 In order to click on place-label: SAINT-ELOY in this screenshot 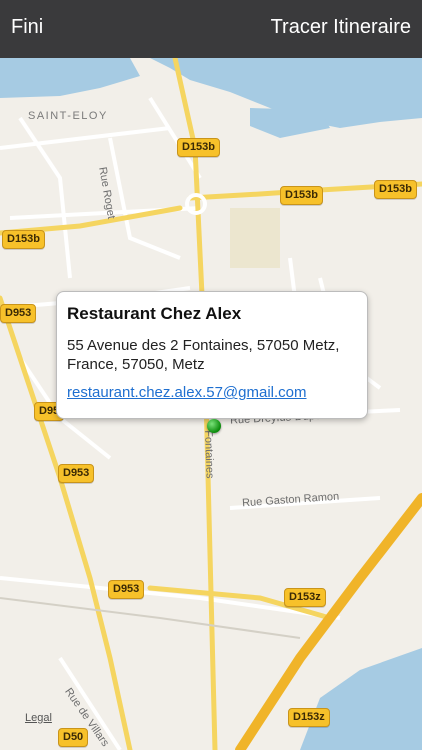, I will do `click(68, 116)`.